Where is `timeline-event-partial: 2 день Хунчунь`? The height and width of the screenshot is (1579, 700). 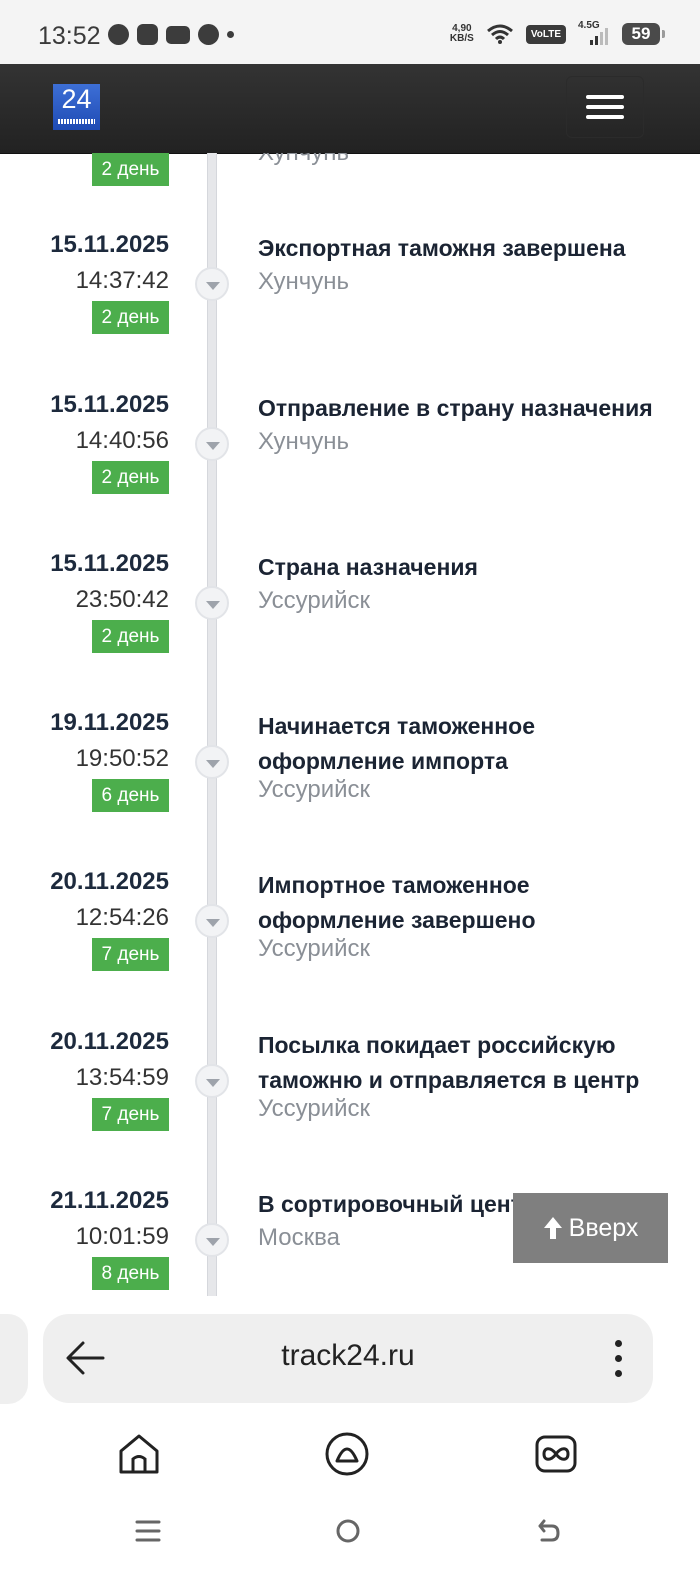
timeline-event-partial: 2 день Хунчунь is located at coordinates (350, 193).